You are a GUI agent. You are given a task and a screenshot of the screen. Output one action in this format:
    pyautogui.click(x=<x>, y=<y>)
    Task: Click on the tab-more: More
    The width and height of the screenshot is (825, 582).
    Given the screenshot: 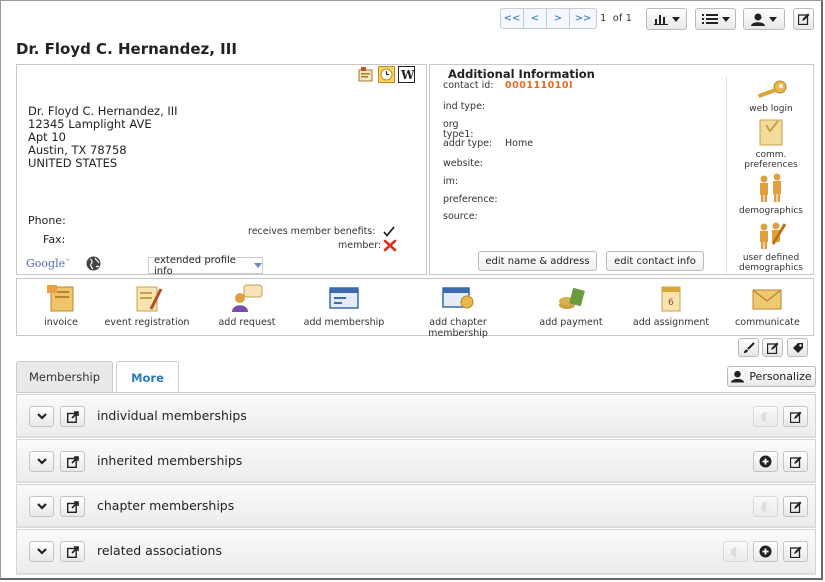 What is the action you would take?
    pyautogui.click(x=147, y=377)
    